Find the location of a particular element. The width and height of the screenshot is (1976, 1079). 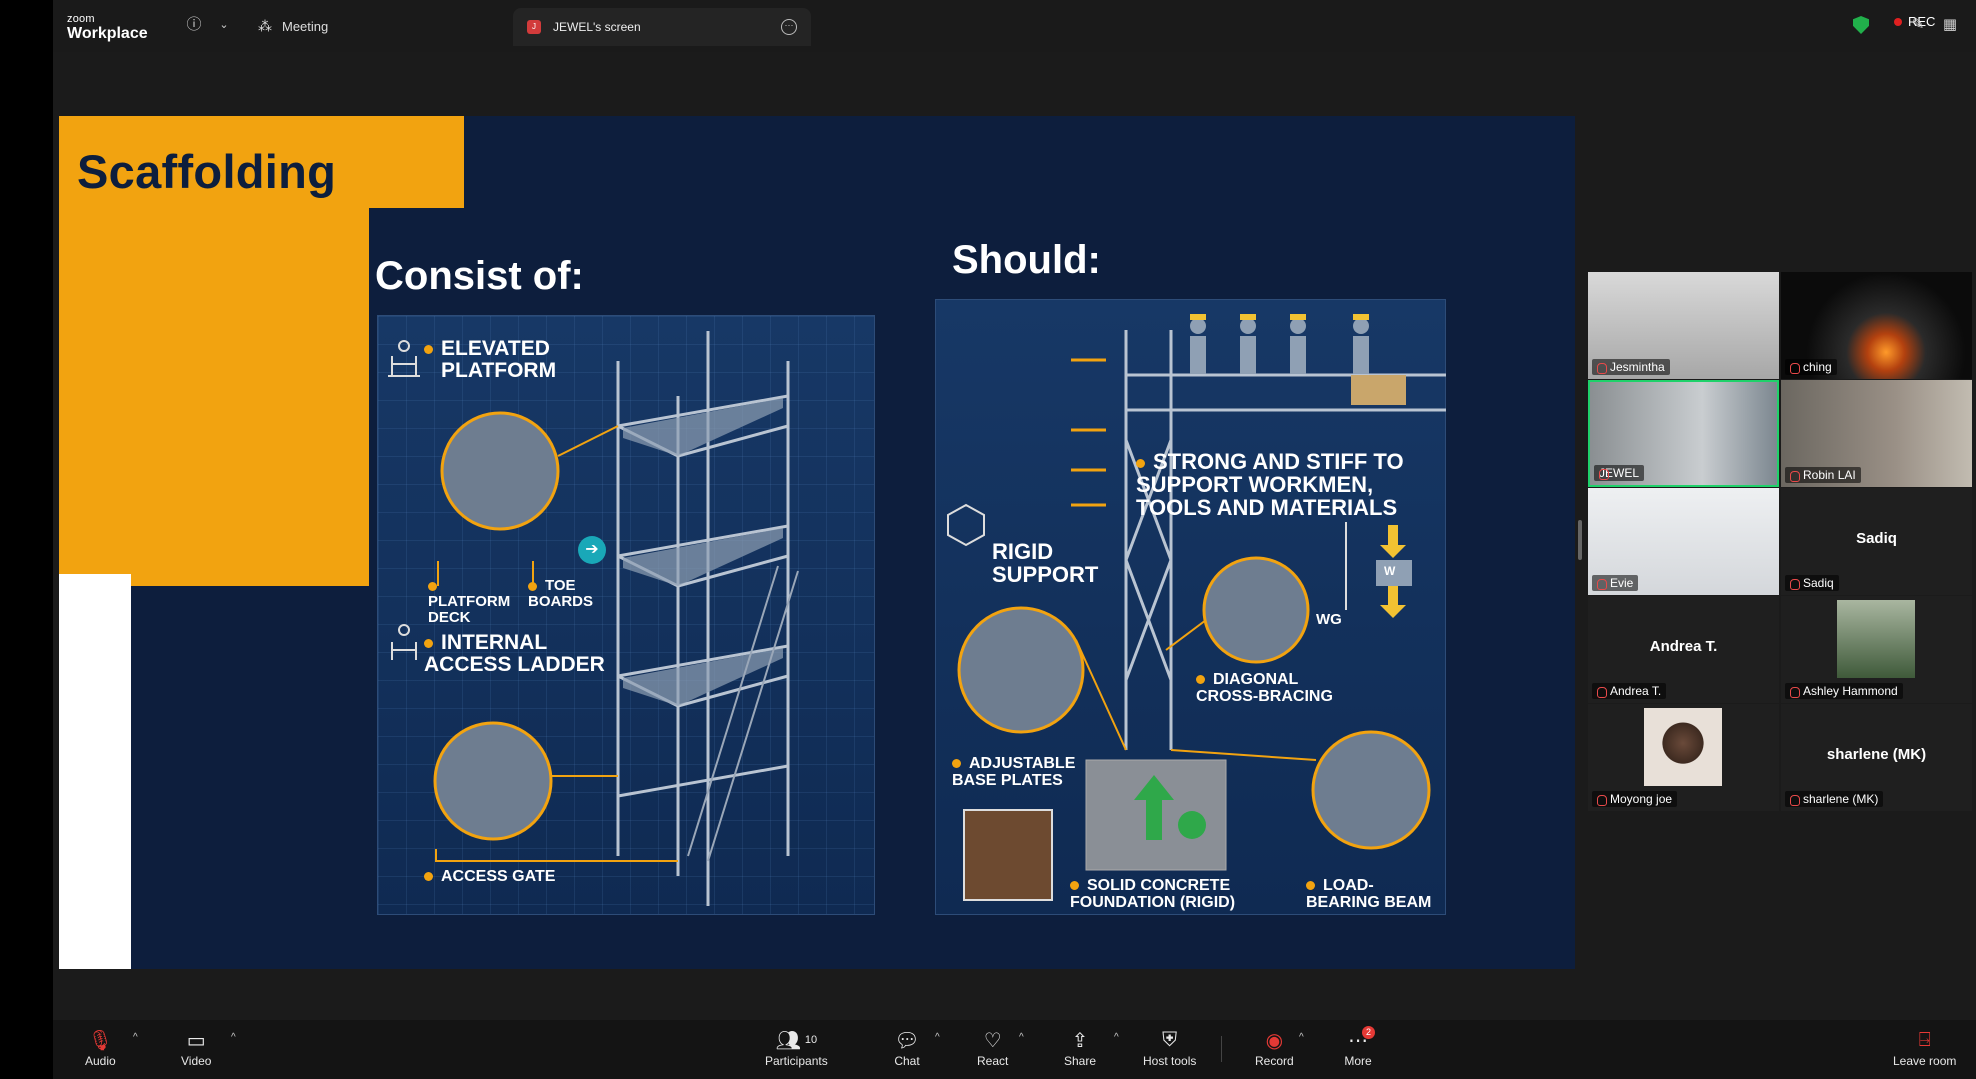

chat-icon: 💬︎ is located at coordinates (907, 1040).